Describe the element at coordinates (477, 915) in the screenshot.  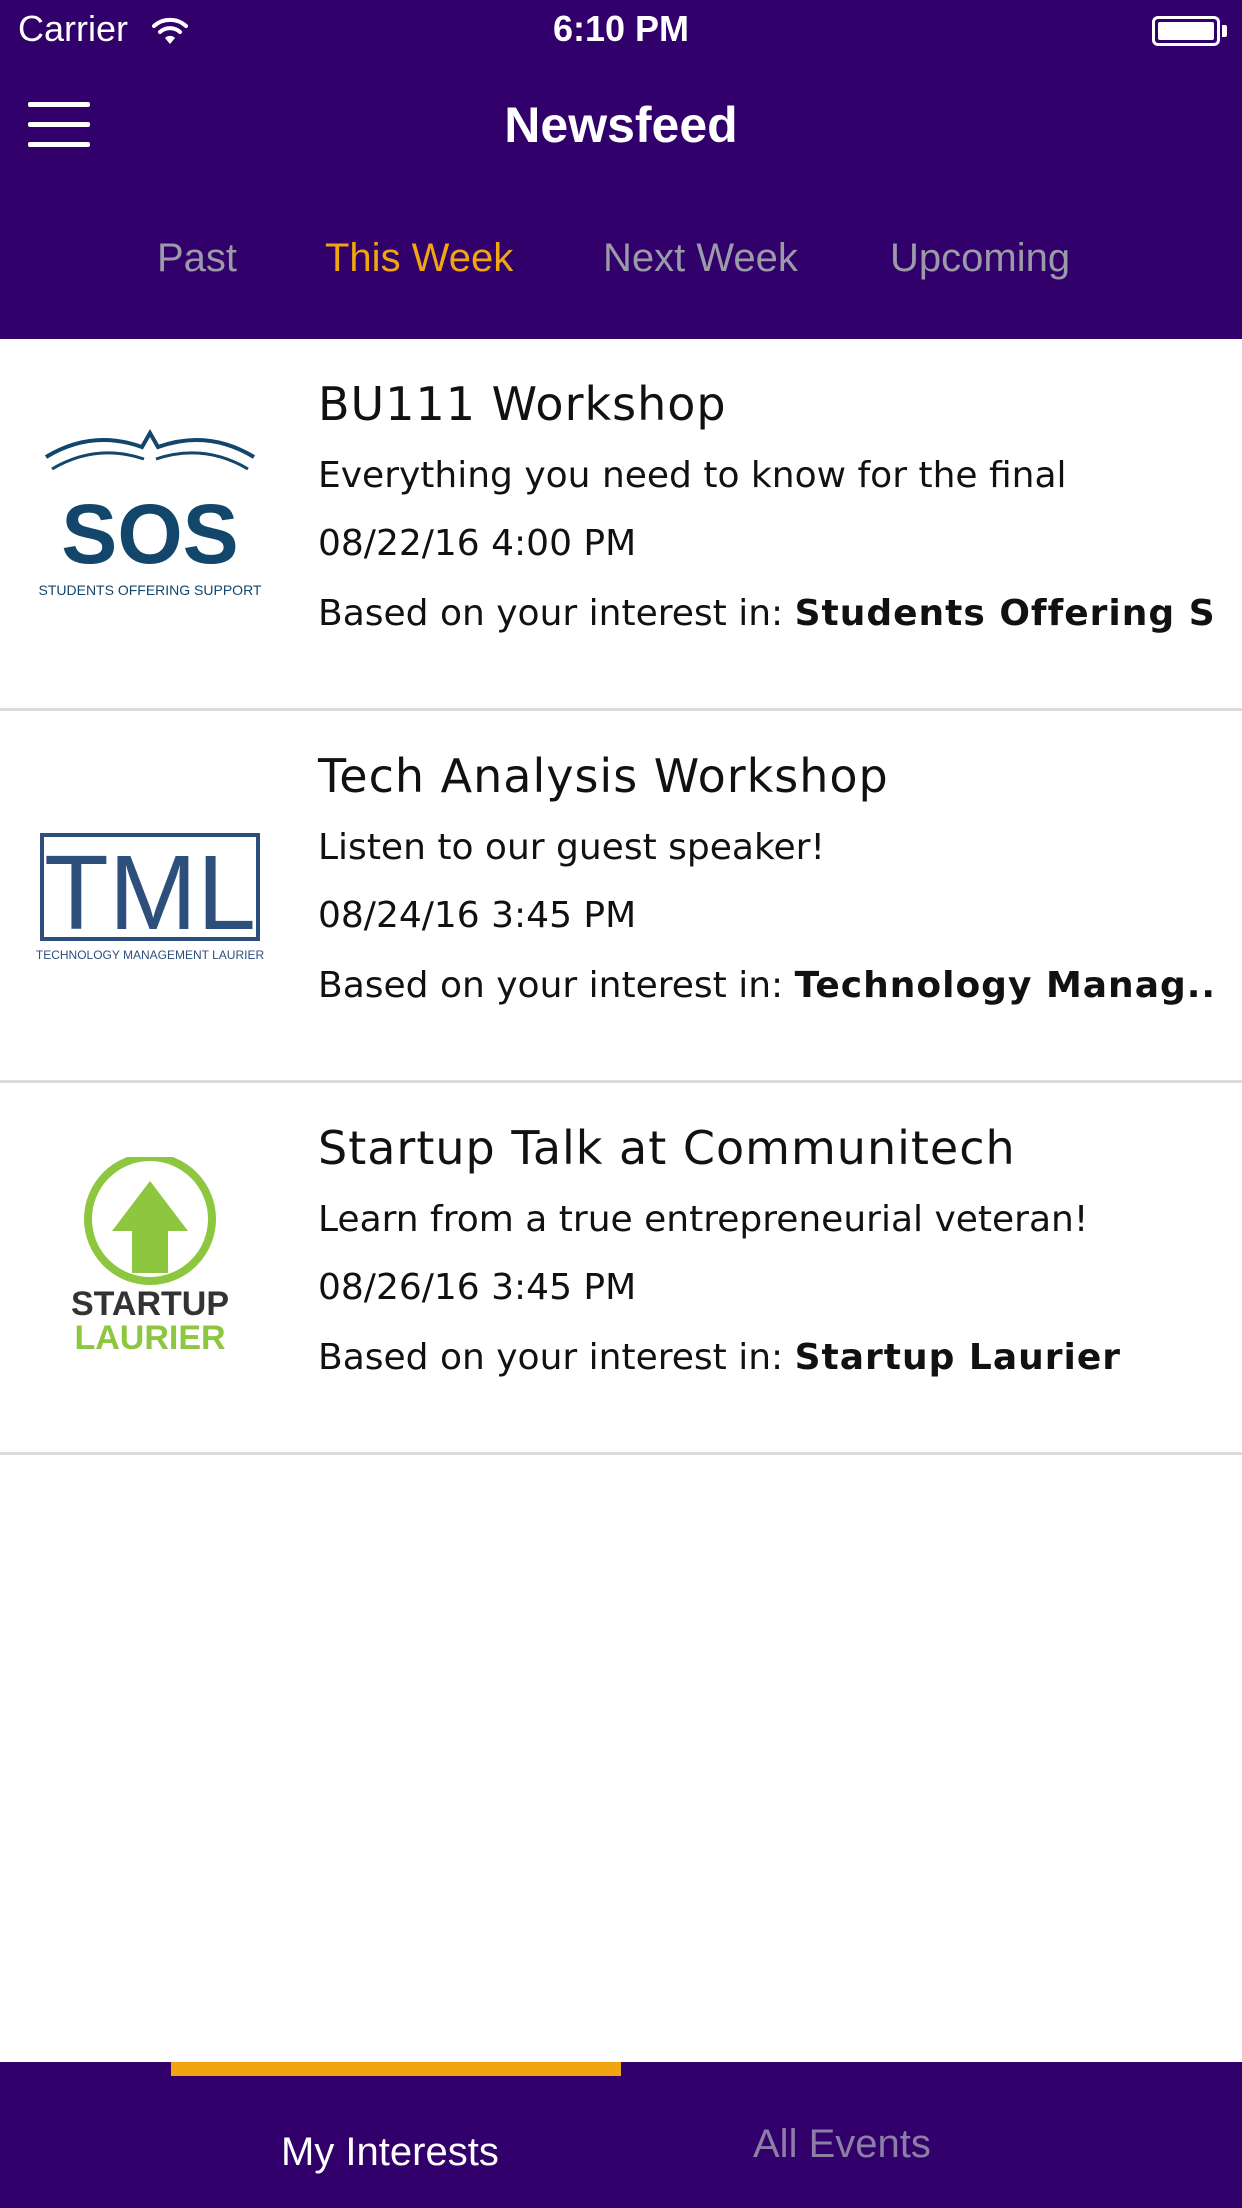
I see `event-datetime: 08/24/16 3:45 PM` at that location.